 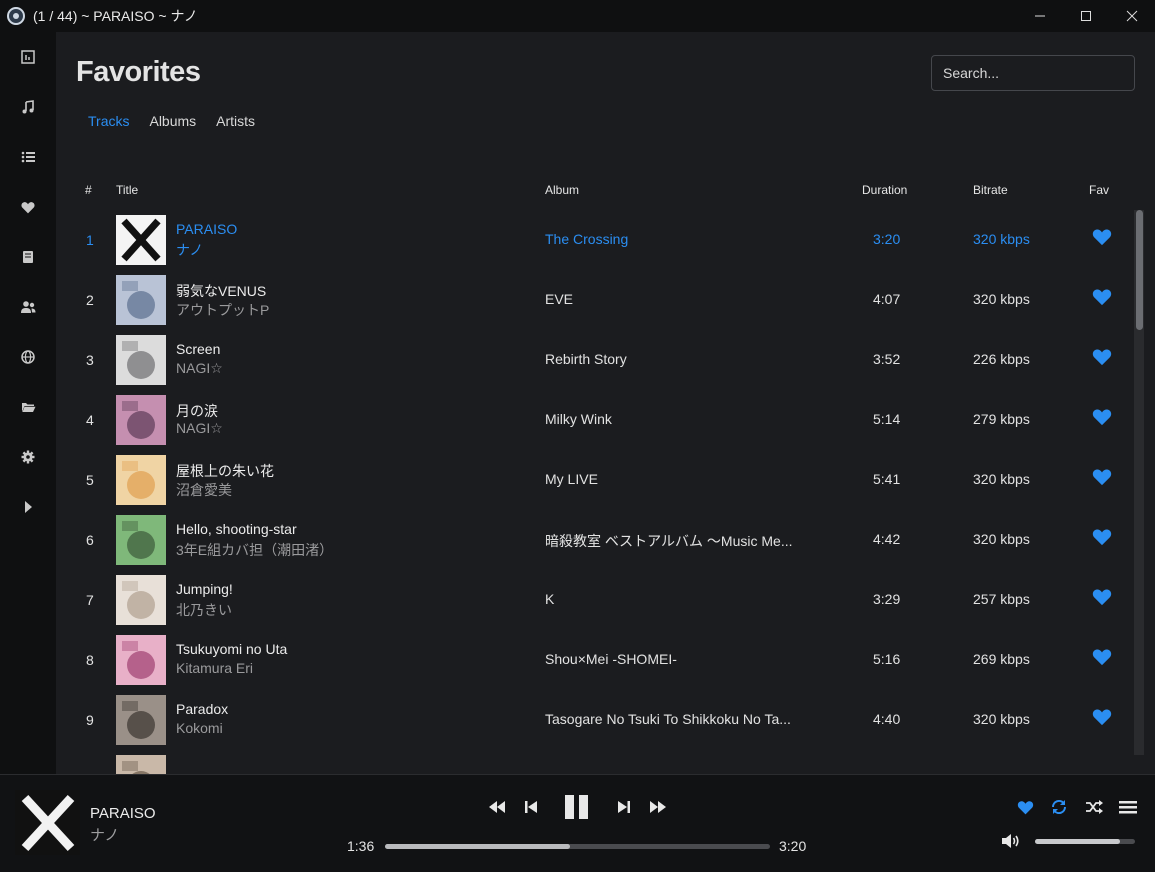 I want to click on track-album: K, so click(x=674, y=599).